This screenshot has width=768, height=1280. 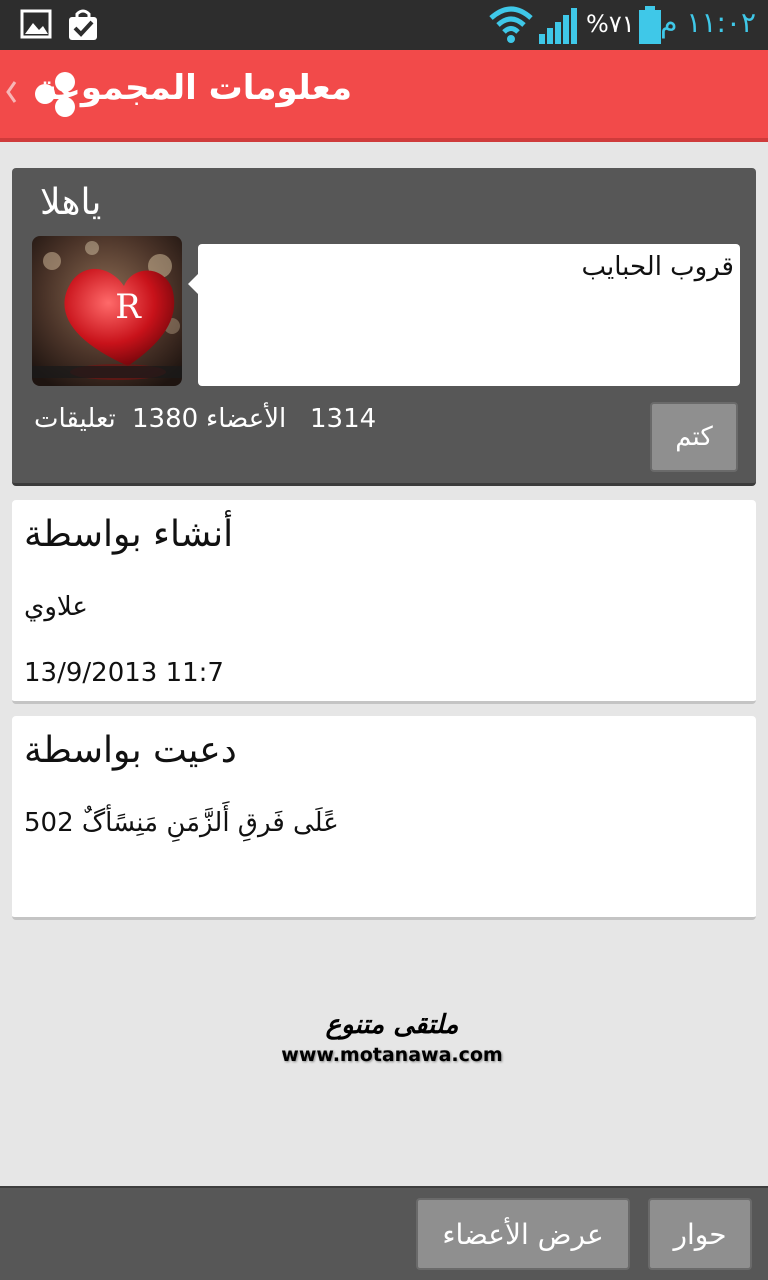 I want to click on back-chevron-icon, so click(x=11, y=94).